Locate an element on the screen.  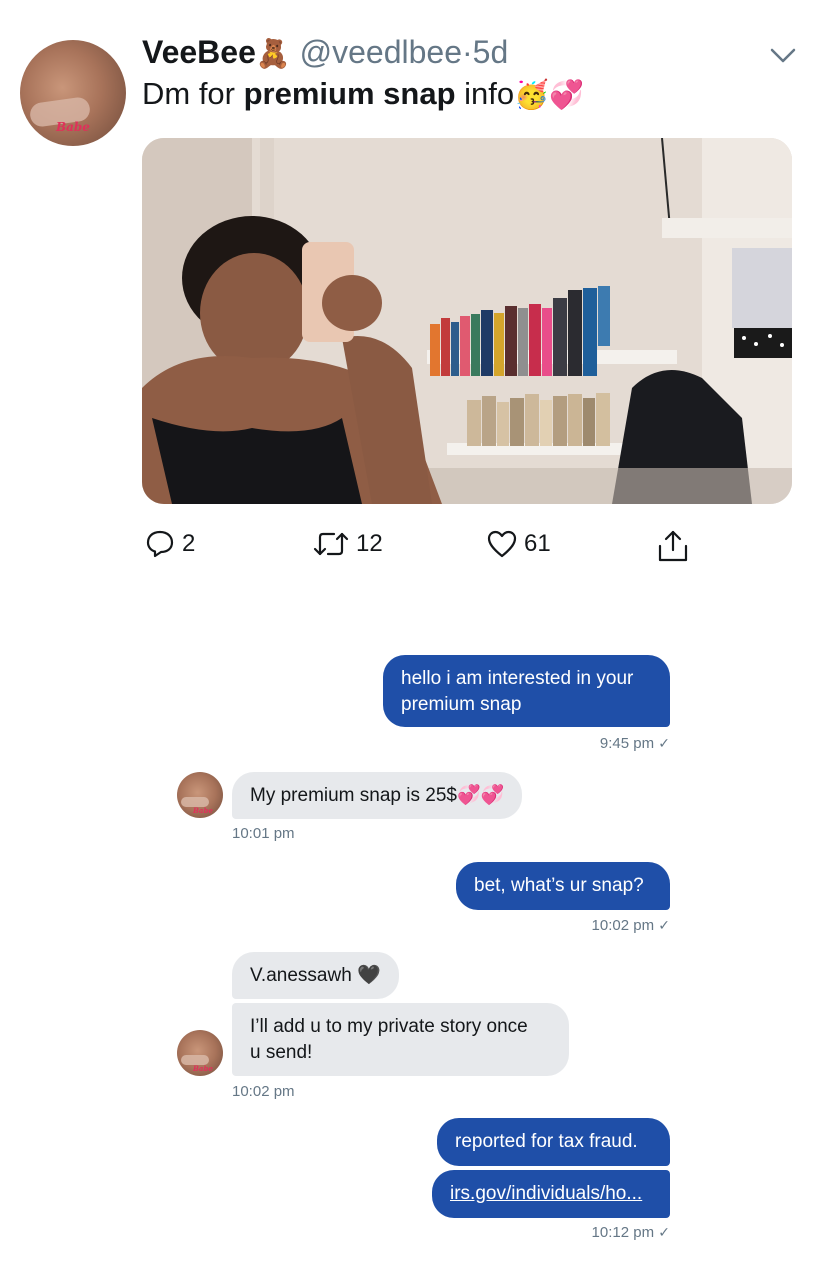
tweet-bold-text: premium snap is located at coordinates (349, 93).